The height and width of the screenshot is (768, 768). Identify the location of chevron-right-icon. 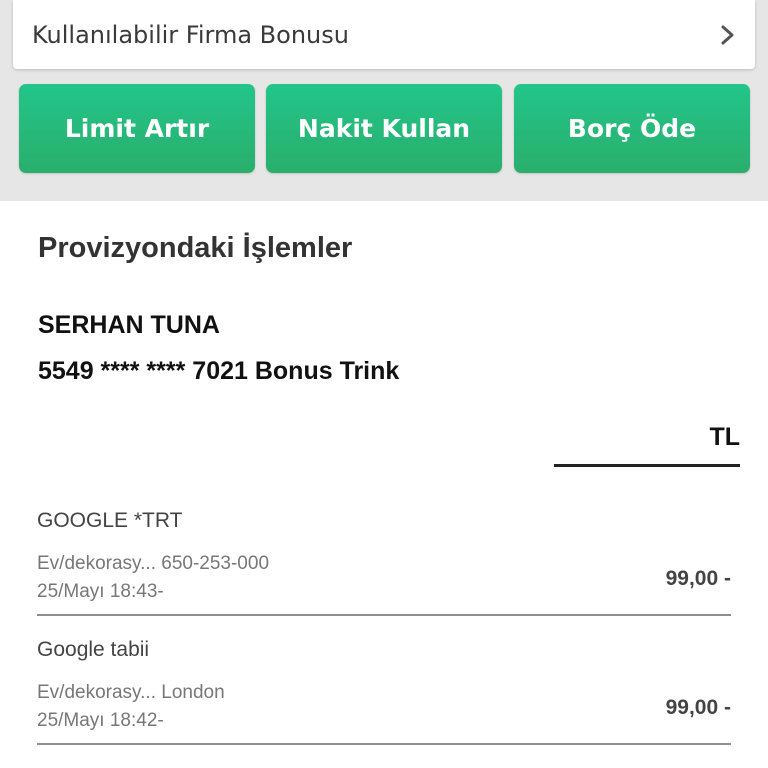
(727, 34).